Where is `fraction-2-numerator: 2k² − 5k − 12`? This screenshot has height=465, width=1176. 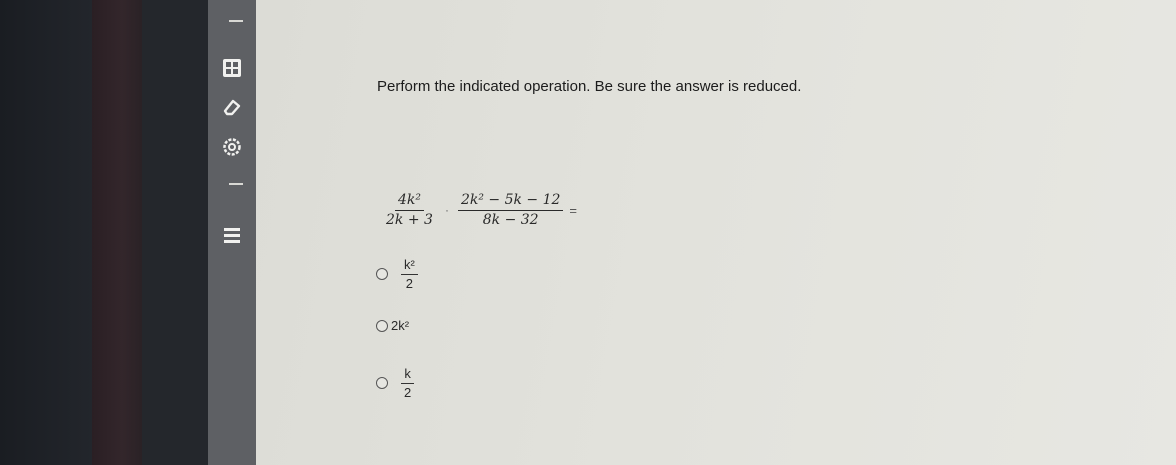 fraction-2-numerator: 2k² − 5k − 12 is located at coordinates (510, 202).